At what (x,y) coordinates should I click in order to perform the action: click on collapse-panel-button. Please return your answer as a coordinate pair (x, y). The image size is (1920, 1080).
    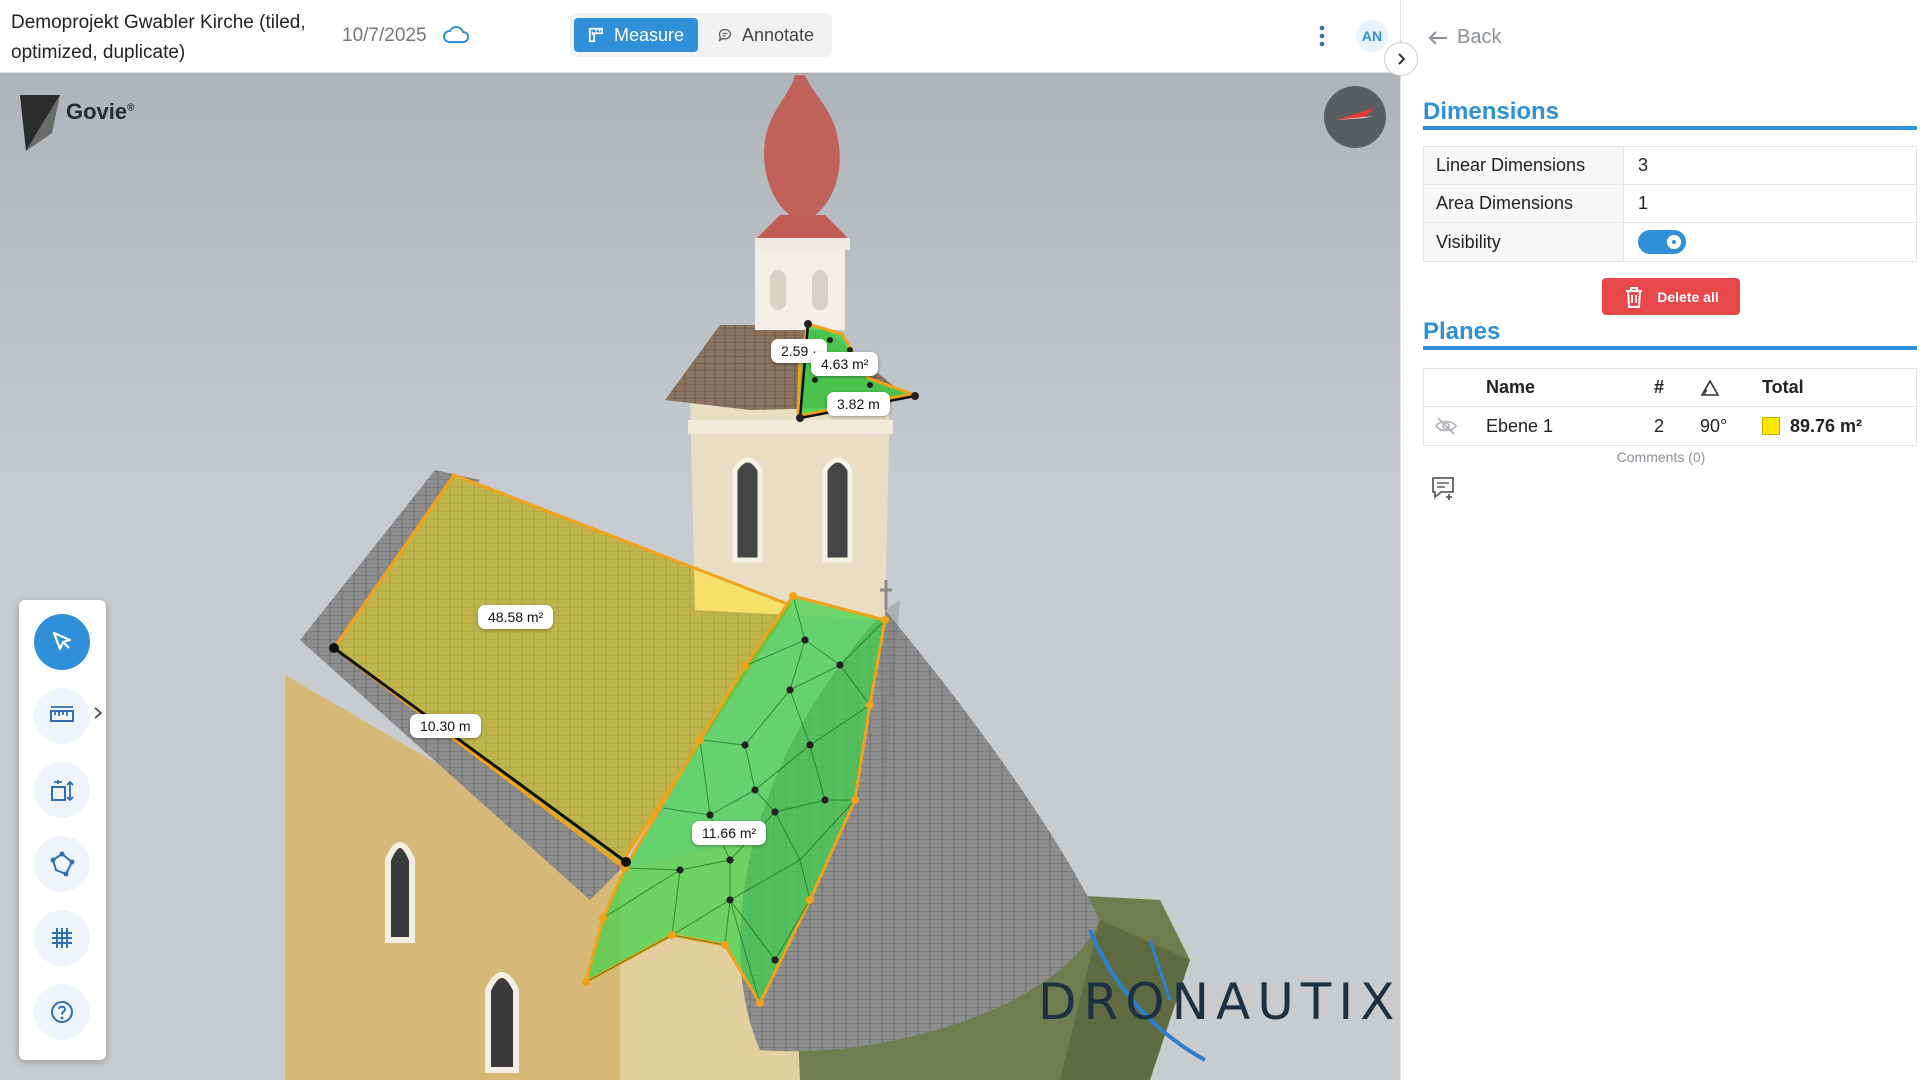
    Looking at the image, I should click on (1401, 59).